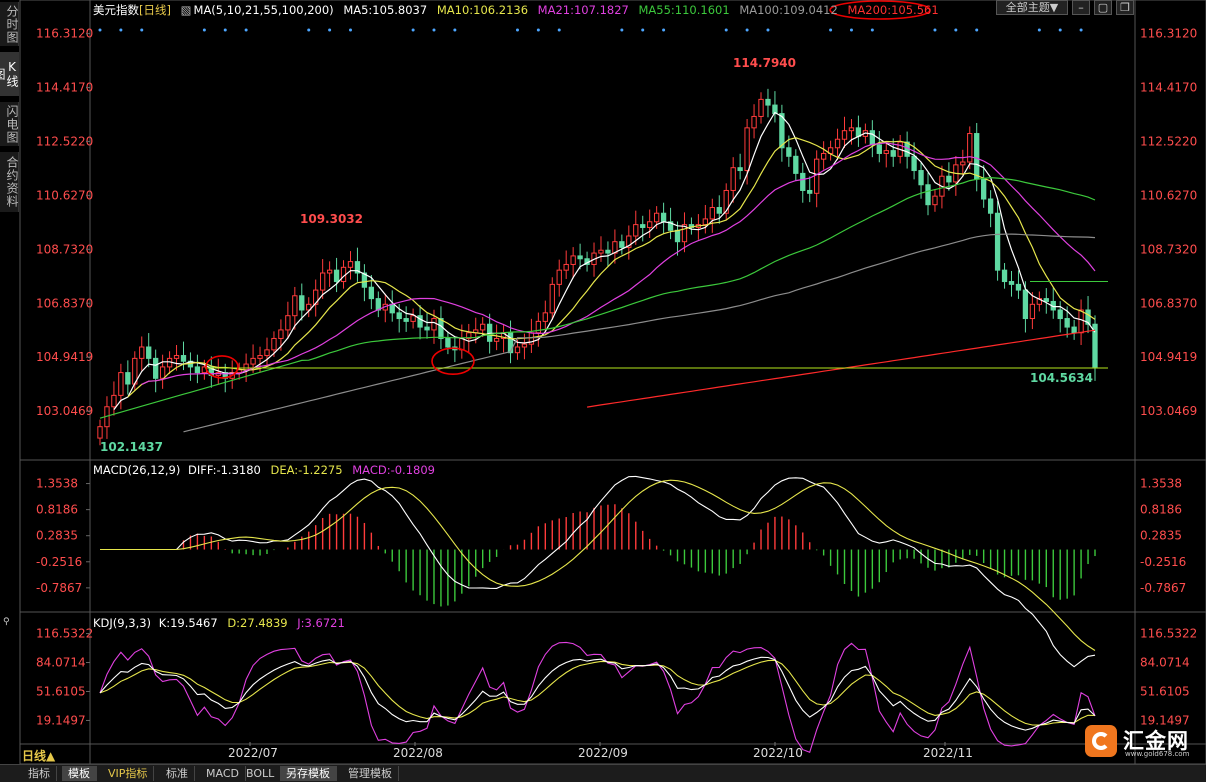  What do you see at coordinates (308, 773) in the screenshot?
I see `tab-save-template: 另存模板` at bounding box center [308, 773].